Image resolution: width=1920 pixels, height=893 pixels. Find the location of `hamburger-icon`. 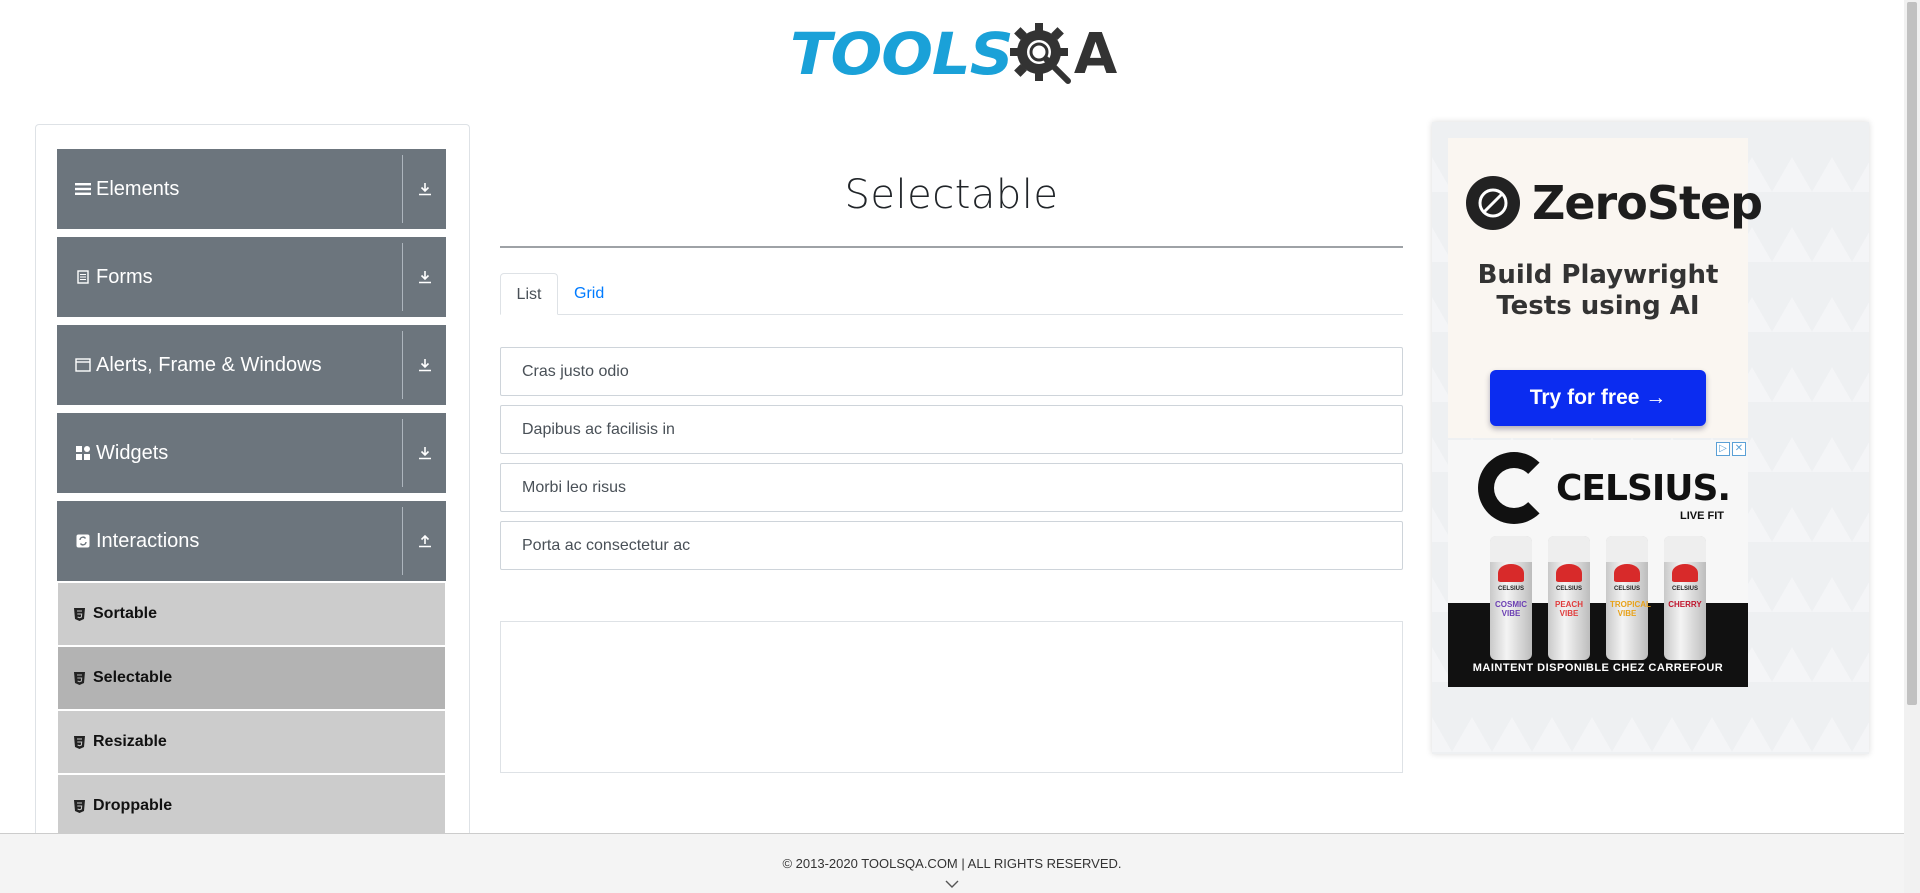

hamburger-icon is located at coordinates (83, 189).